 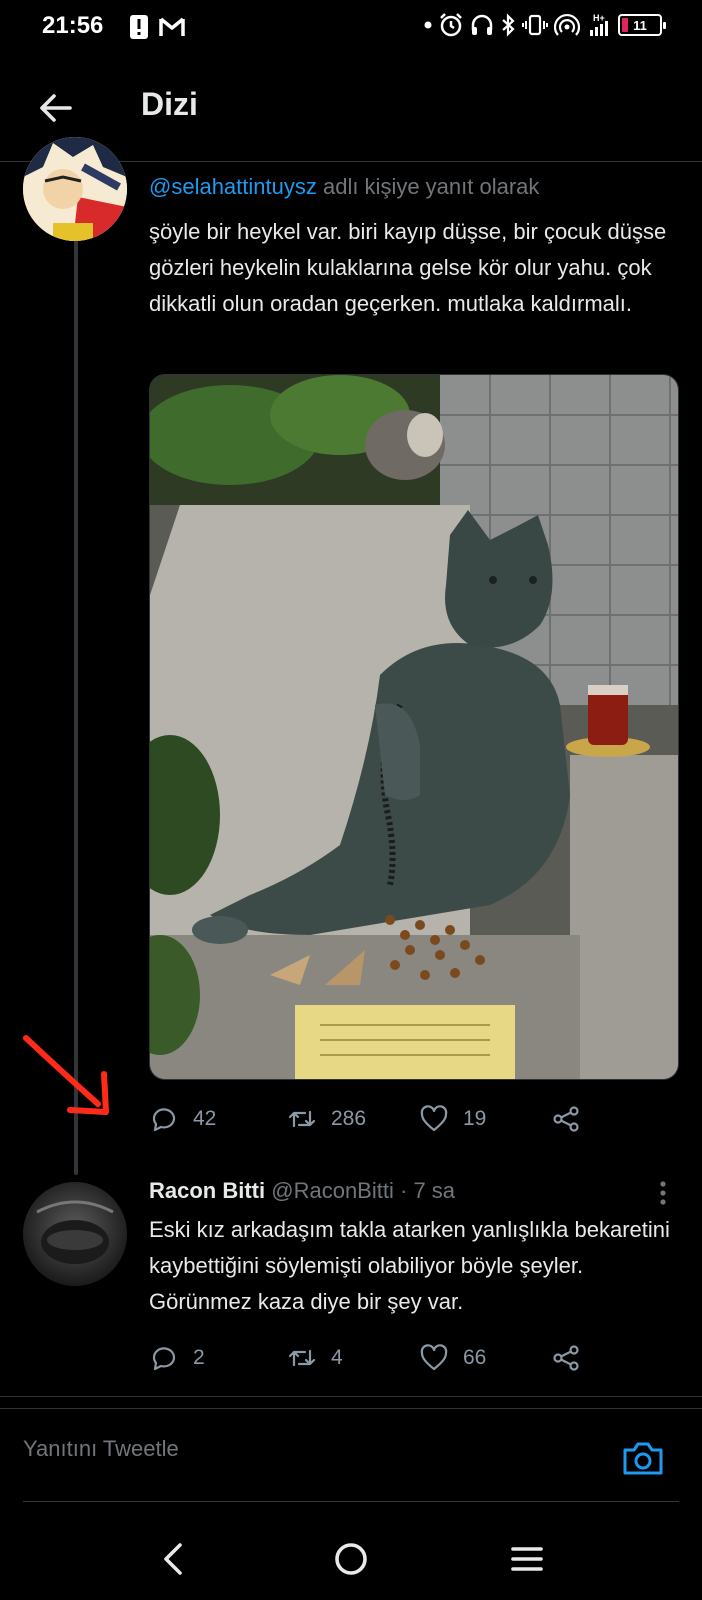 I want to click on tweet-timestamp: 7 sa, so click(x=434, y=1190).